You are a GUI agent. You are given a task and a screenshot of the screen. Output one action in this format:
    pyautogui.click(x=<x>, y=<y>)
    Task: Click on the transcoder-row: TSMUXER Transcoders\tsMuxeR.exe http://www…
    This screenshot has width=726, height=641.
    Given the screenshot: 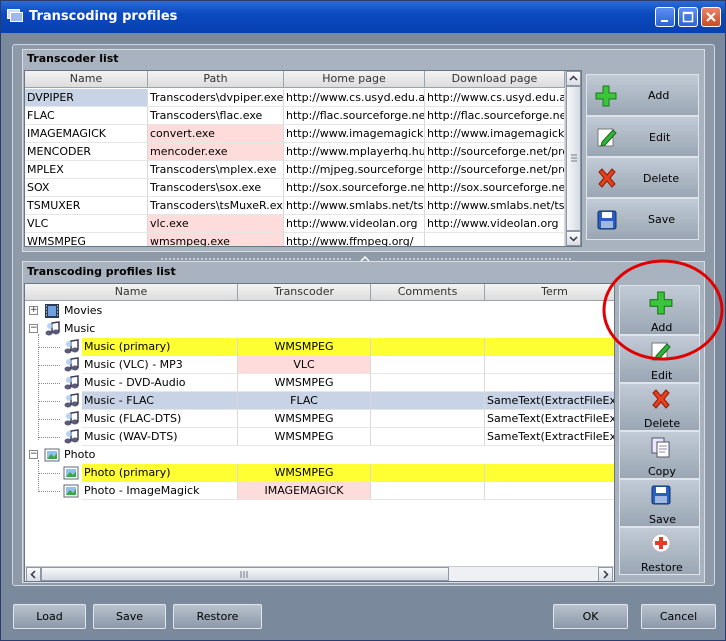 What is the action you would take?
    pyautogui.click(x=295, y=206)
    